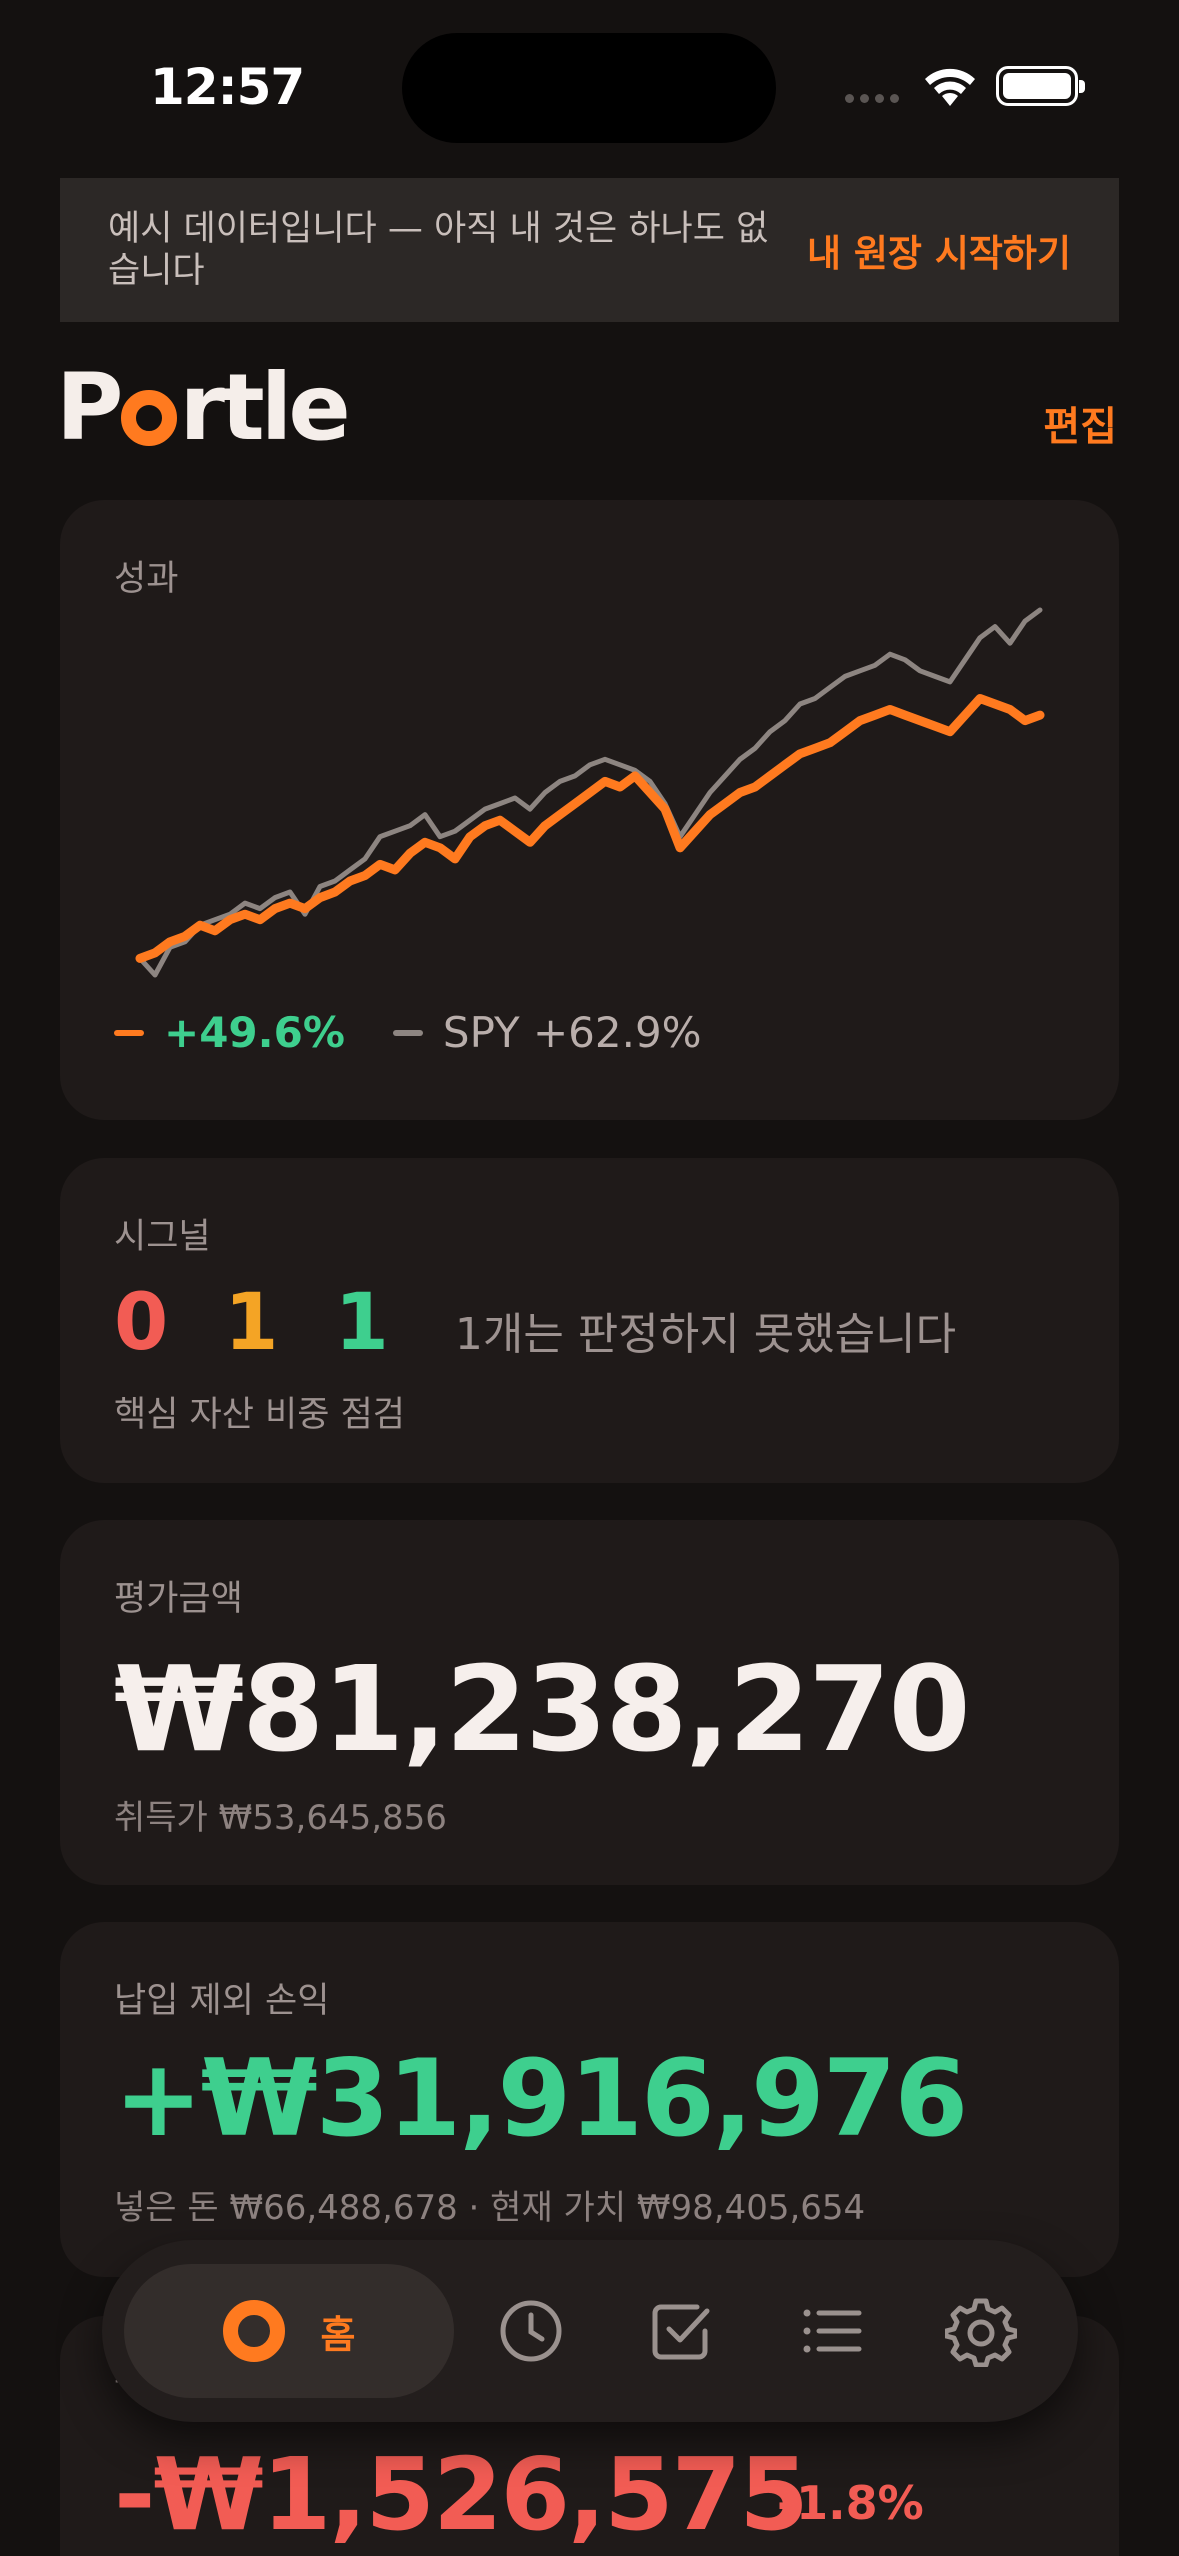  I want to click on daily-percent: -1.8%, so click(850, 2503).